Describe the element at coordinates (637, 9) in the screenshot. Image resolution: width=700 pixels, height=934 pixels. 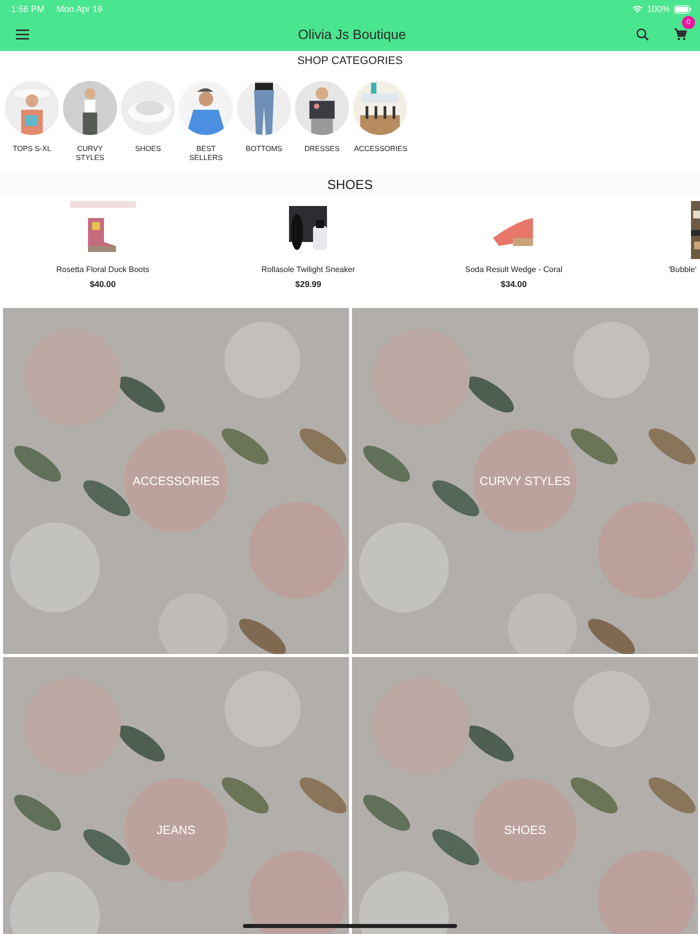
I see `wifi-icon` at that location.